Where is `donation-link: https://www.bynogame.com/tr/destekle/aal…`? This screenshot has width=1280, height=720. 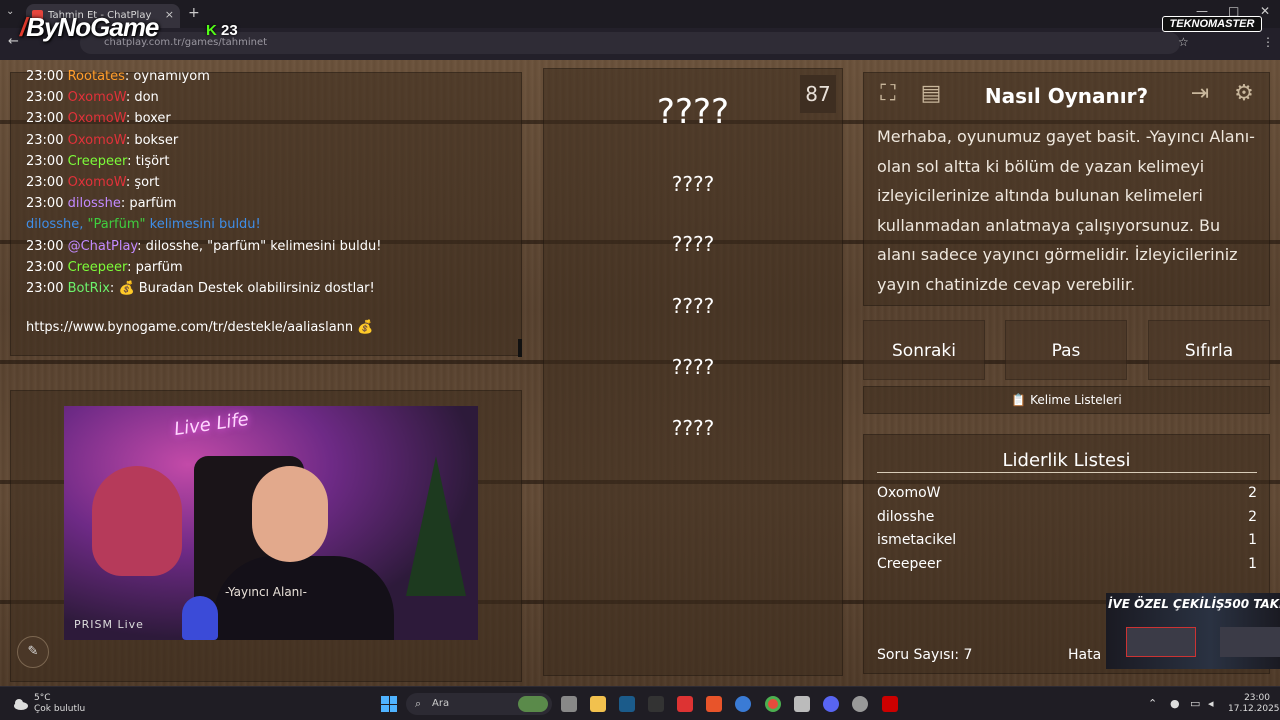
donation-link: https://www.bynogame.com/tr/destekle/aal… is located at coordinates (199, 327).